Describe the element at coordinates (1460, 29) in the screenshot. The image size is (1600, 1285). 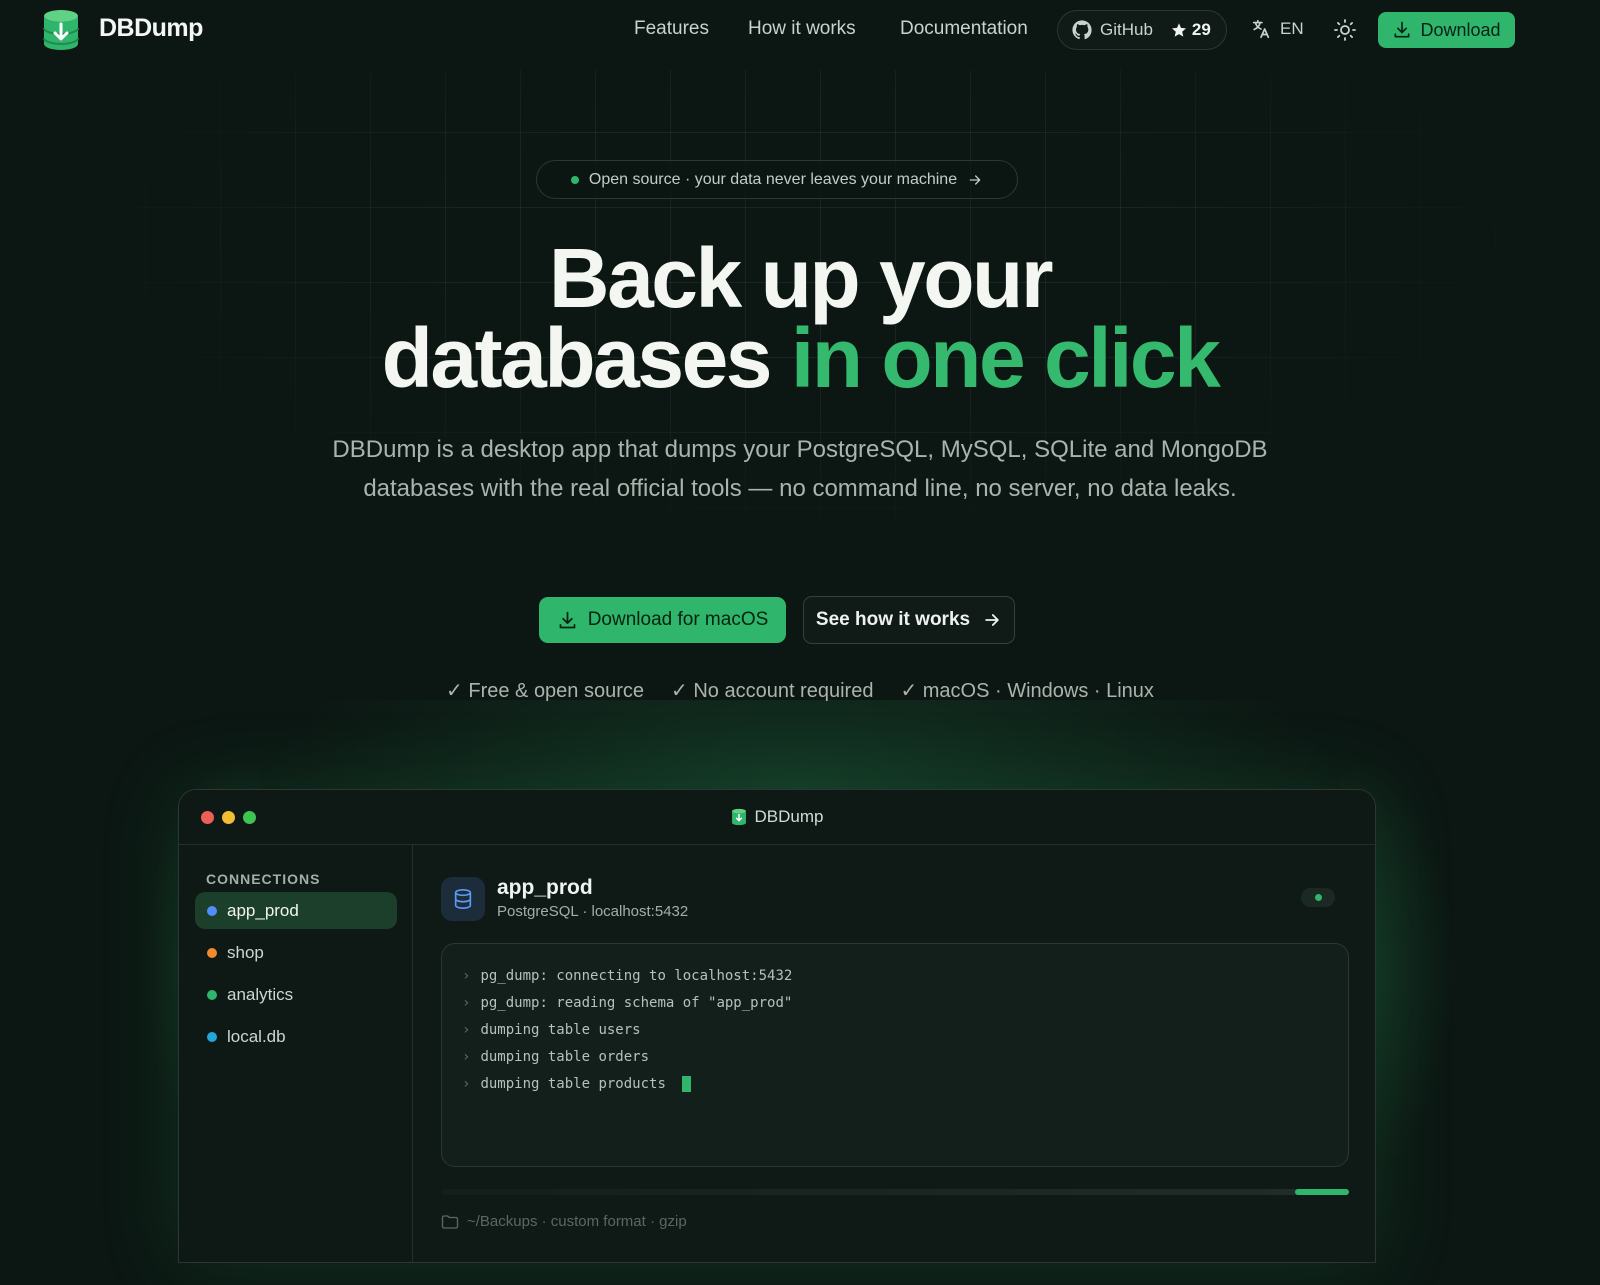
I see `nav-download-label: Download` at that location.